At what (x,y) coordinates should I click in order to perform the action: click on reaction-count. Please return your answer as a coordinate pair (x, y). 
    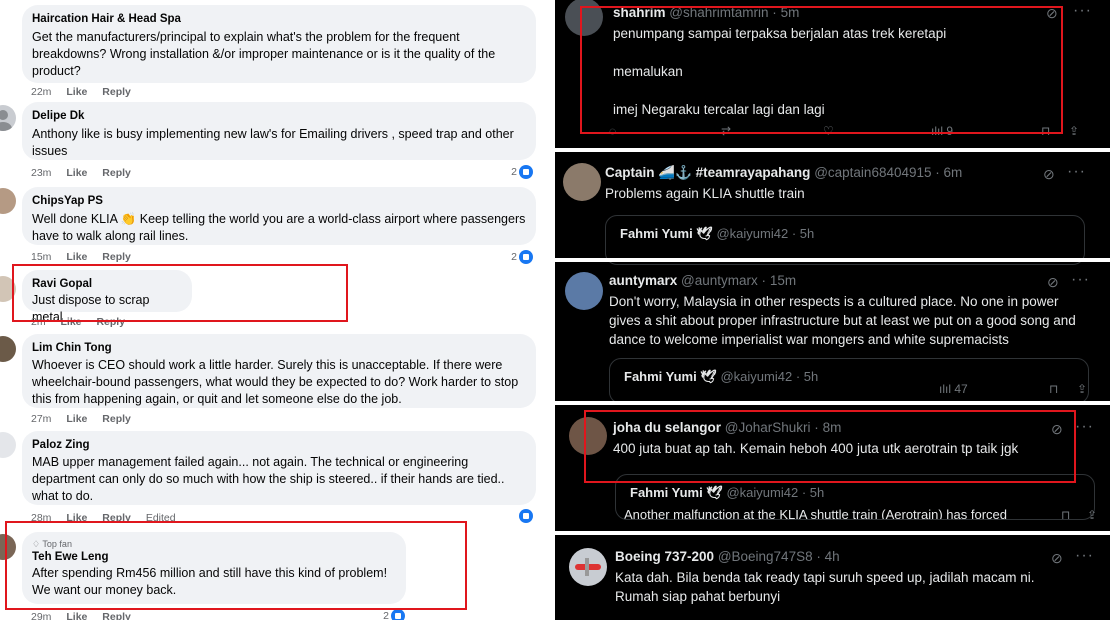
    Looking at the image, I should click on (526, 516).